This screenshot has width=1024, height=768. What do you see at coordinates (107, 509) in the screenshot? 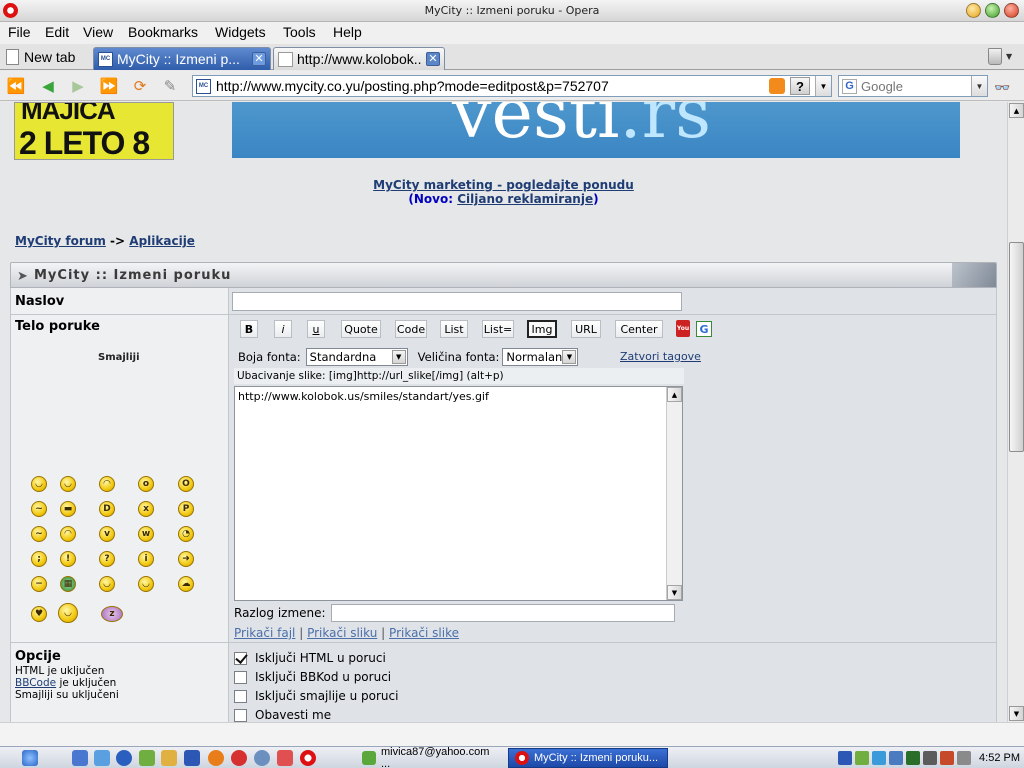
I see `smiley-laugh-icon: D` at bounding box center [107, 509].